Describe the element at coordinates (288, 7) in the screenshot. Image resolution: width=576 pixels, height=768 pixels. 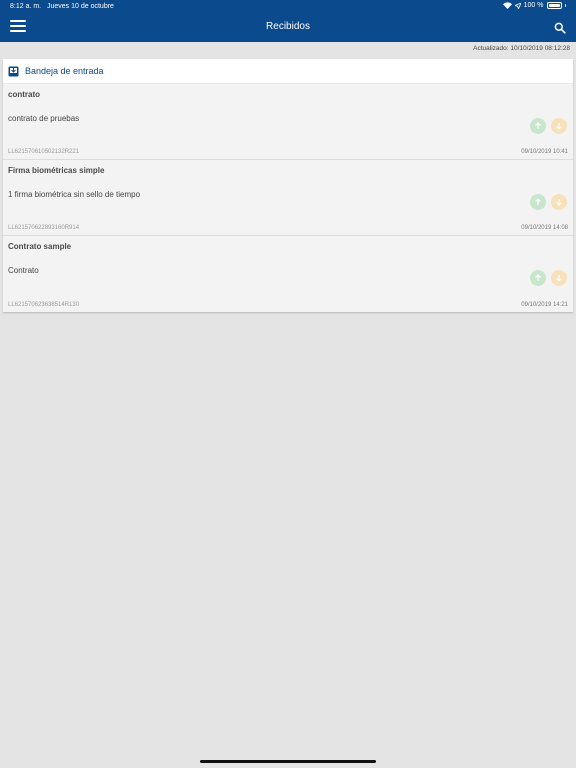
I see `status-bar: 8:12 a. m. Jueves 10 de octubre 100 %` at that location.